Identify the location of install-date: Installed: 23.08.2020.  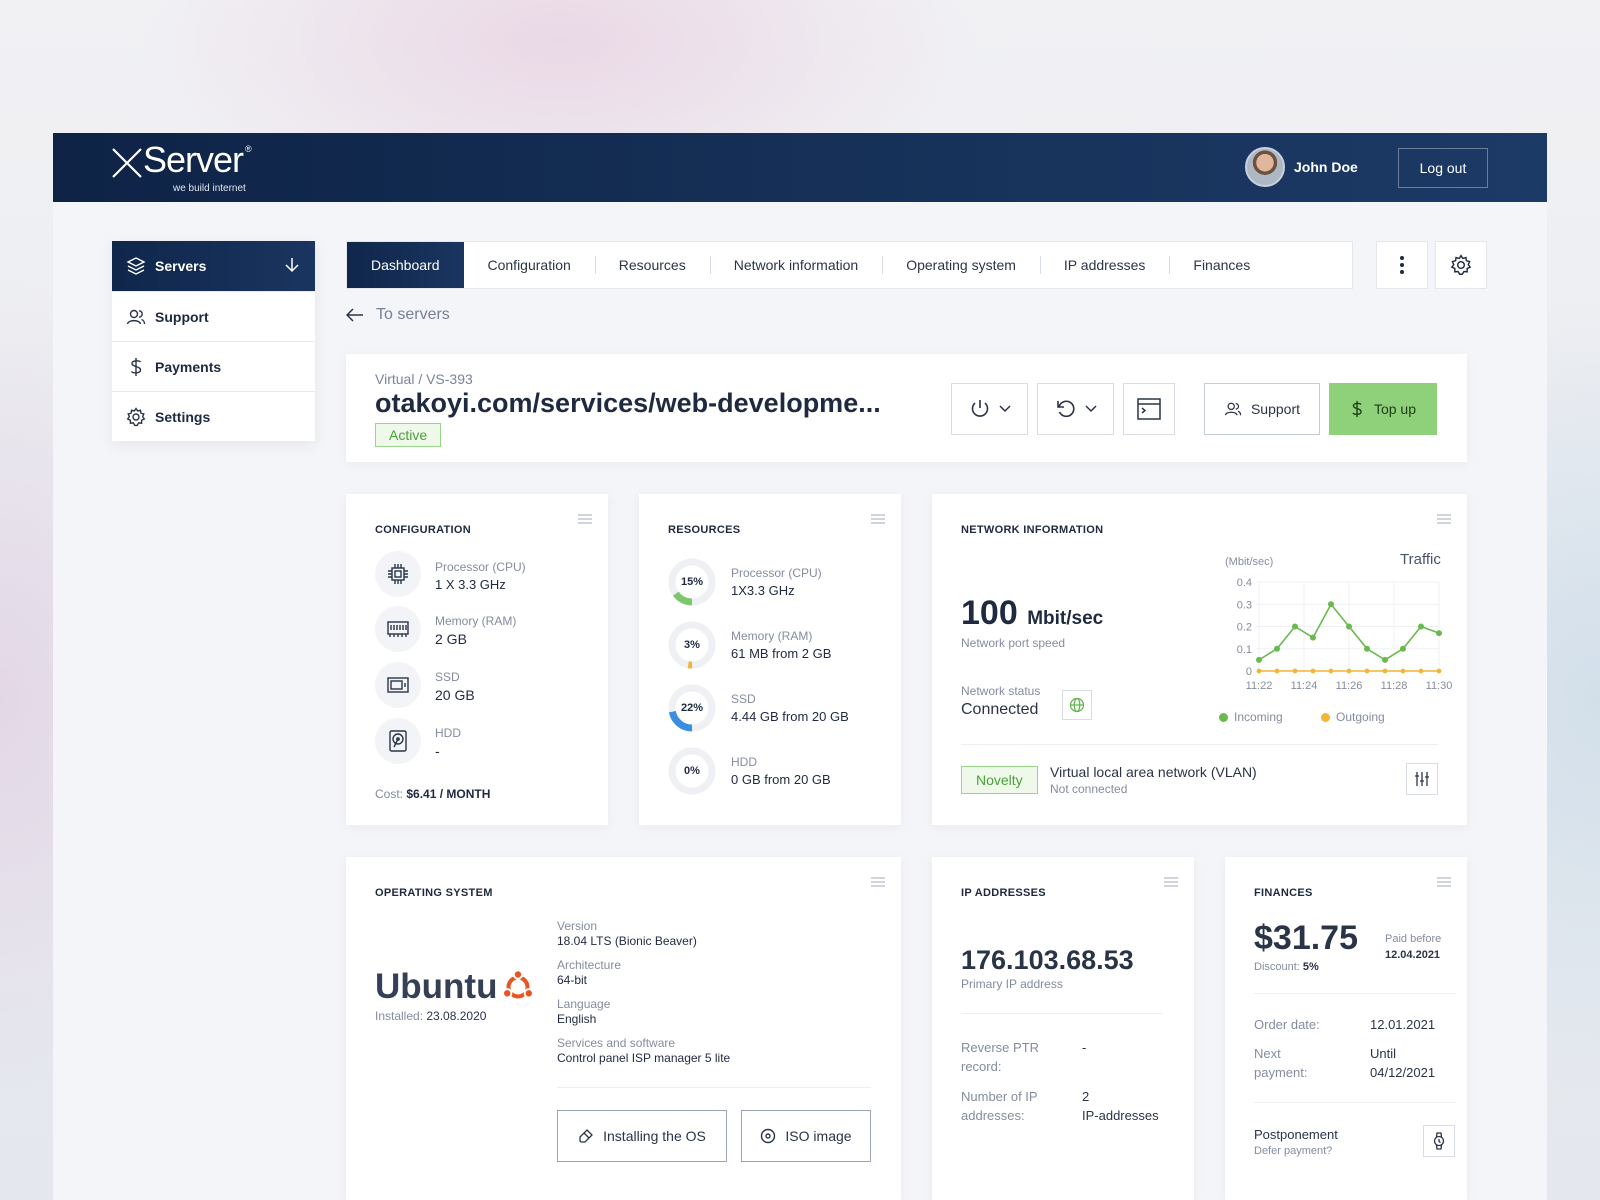
(430, 1016).